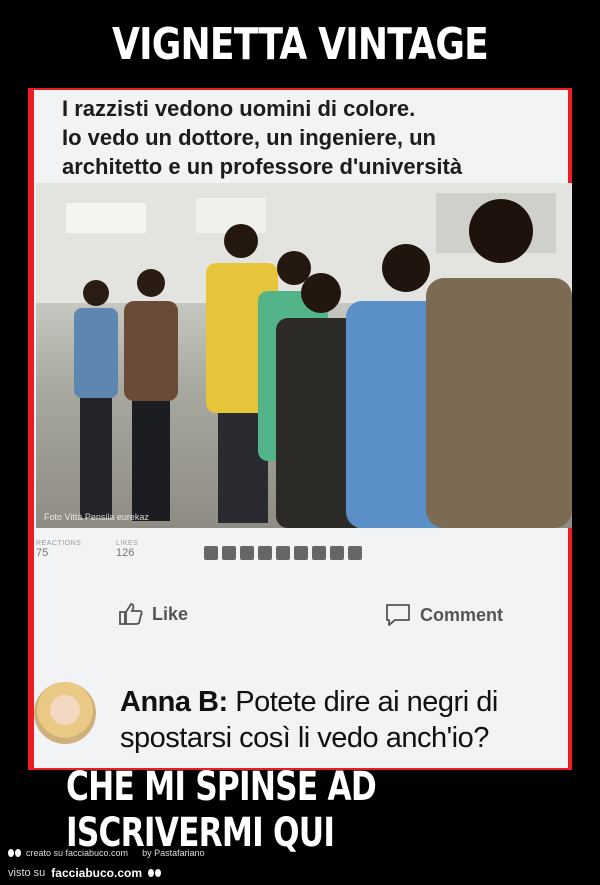 Image resolution: width=600 pixels, height=885 pixels. I want to click on avatar, so click(65, 713).